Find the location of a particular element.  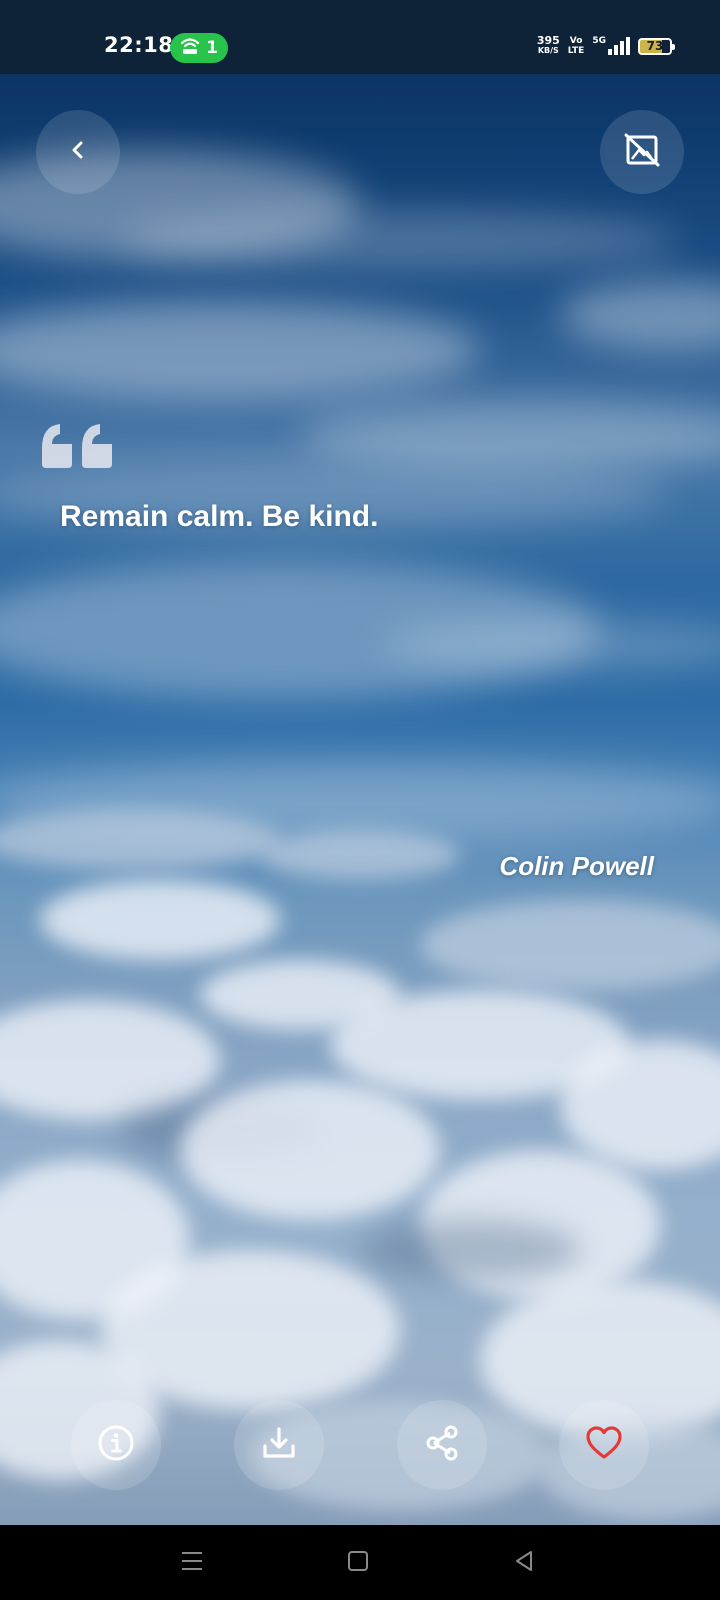

share-icon is located at coordinates (442, 1445).